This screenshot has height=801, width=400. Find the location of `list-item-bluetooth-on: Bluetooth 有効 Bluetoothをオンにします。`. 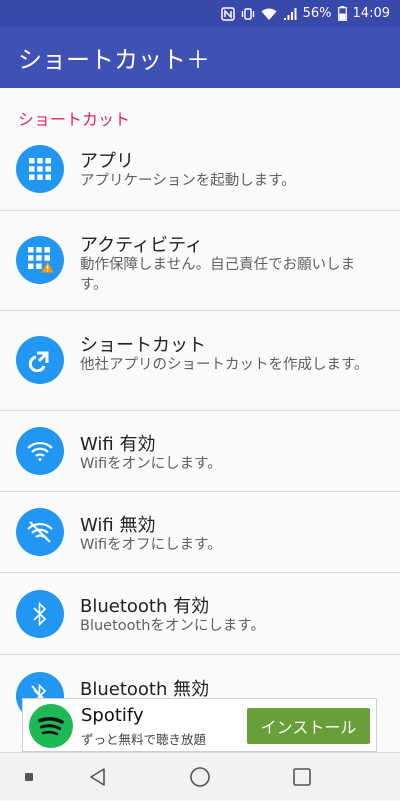

list-item-bluetooth-on: Bluetooth 有効 Bluetoothをオンにします。 is located at coordinates (200, 614).